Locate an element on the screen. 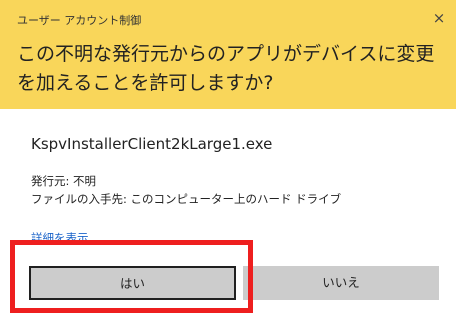 The height and width of the screenshot is (320, 456). file-origin-info: ファイルの入手先: このコンピューター上のハード ドライブ is located at coordinates (186, 199).